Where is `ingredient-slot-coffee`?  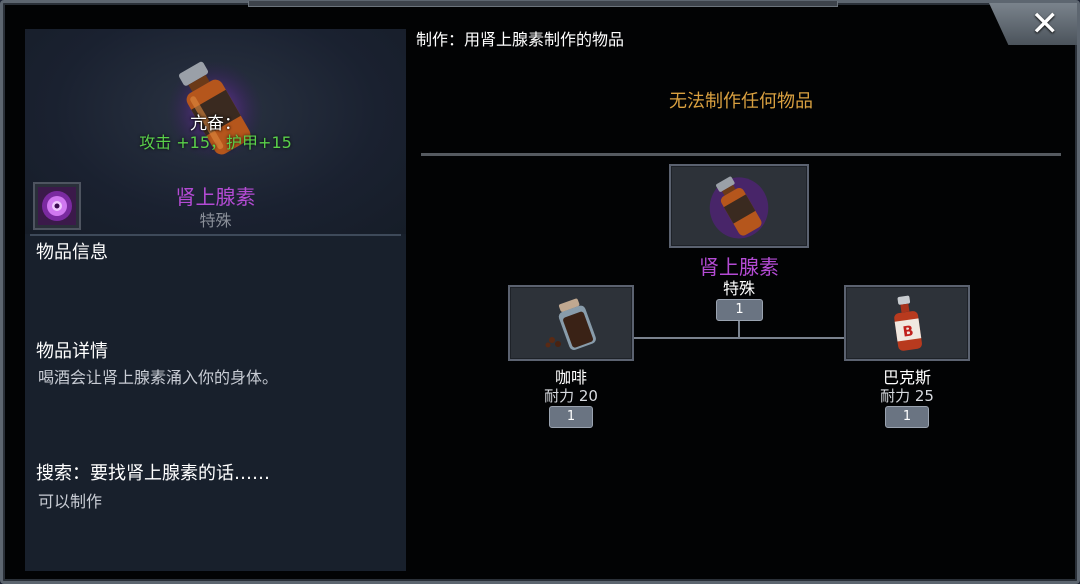 ingredient-slot-coffee is located at coordinates (571, 323).